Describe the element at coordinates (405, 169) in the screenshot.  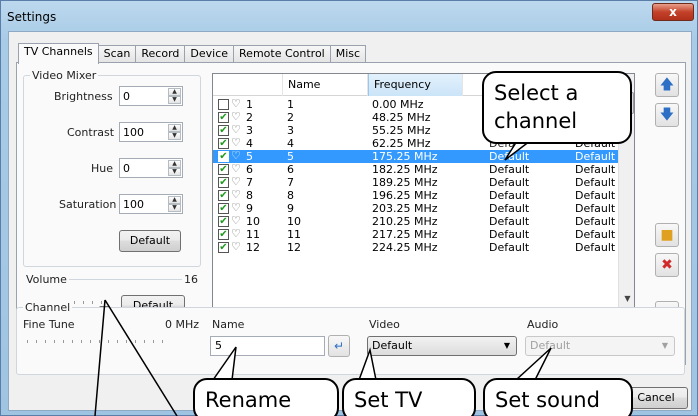
I see `channel-frequency: 182.25 MHz` at that location.